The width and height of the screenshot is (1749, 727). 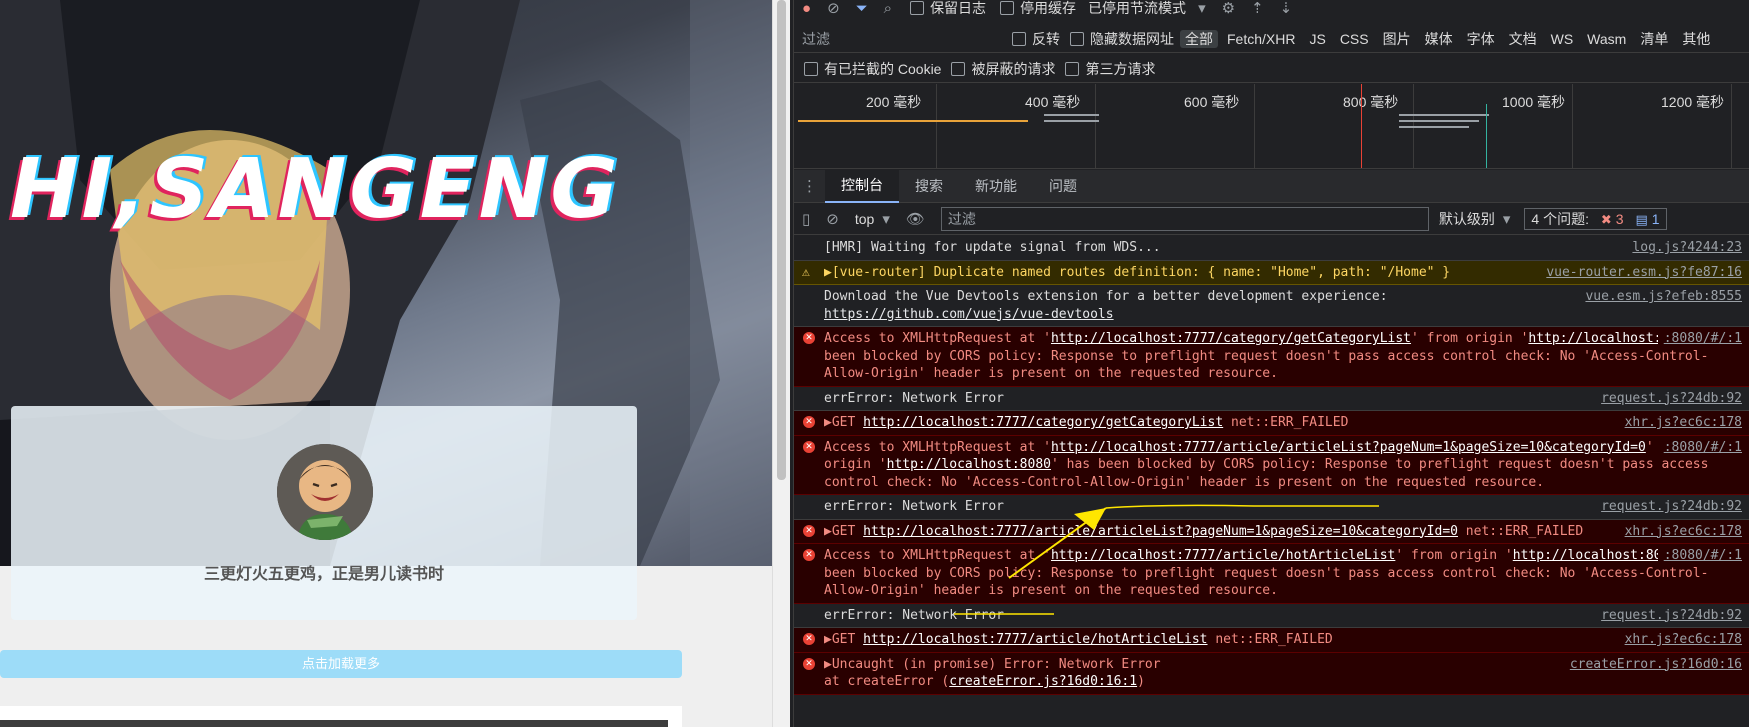 I want to click on avatar-image, so click(x=325, y=492).